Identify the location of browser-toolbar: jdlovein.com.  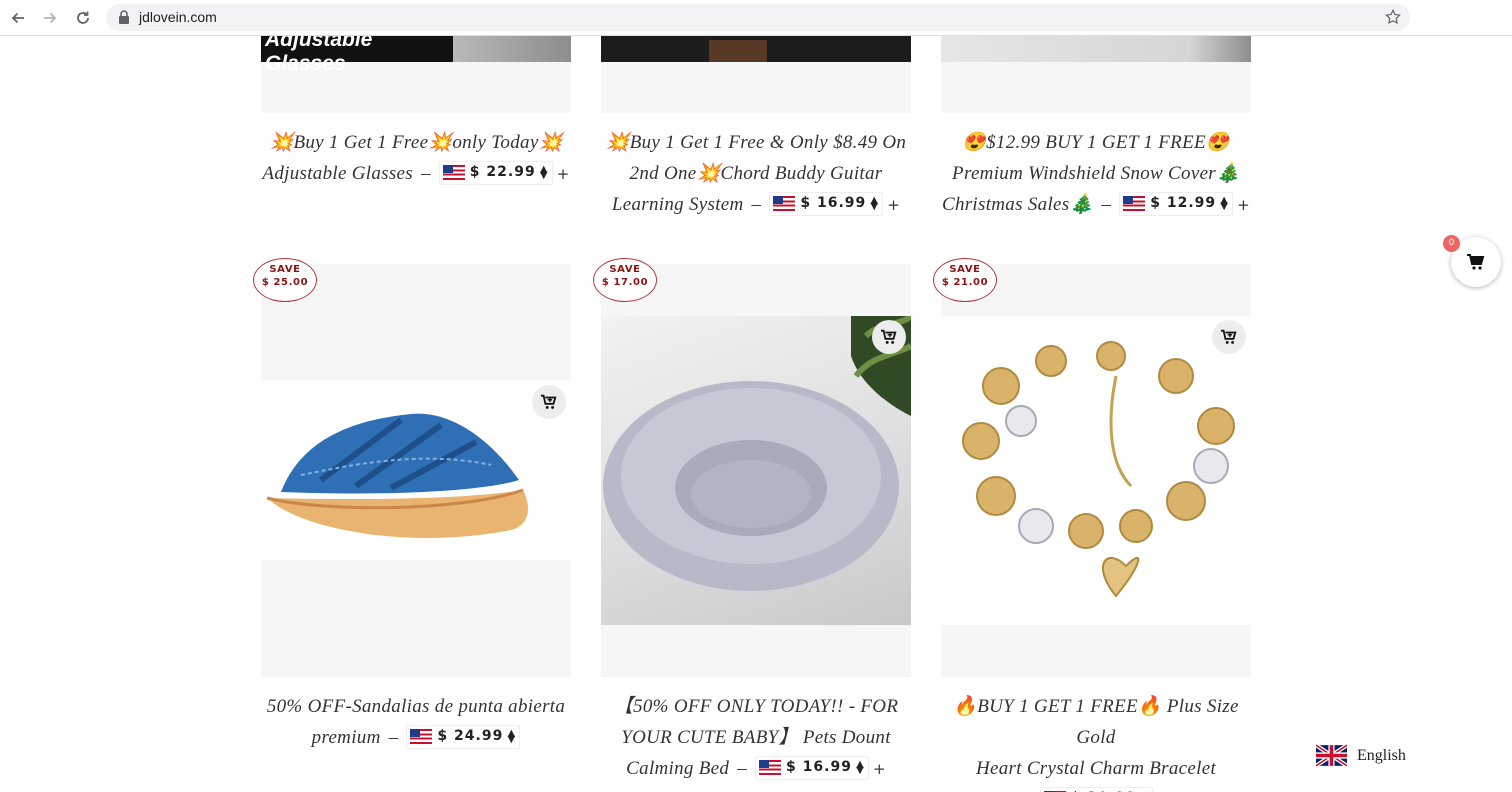
(756, 18).